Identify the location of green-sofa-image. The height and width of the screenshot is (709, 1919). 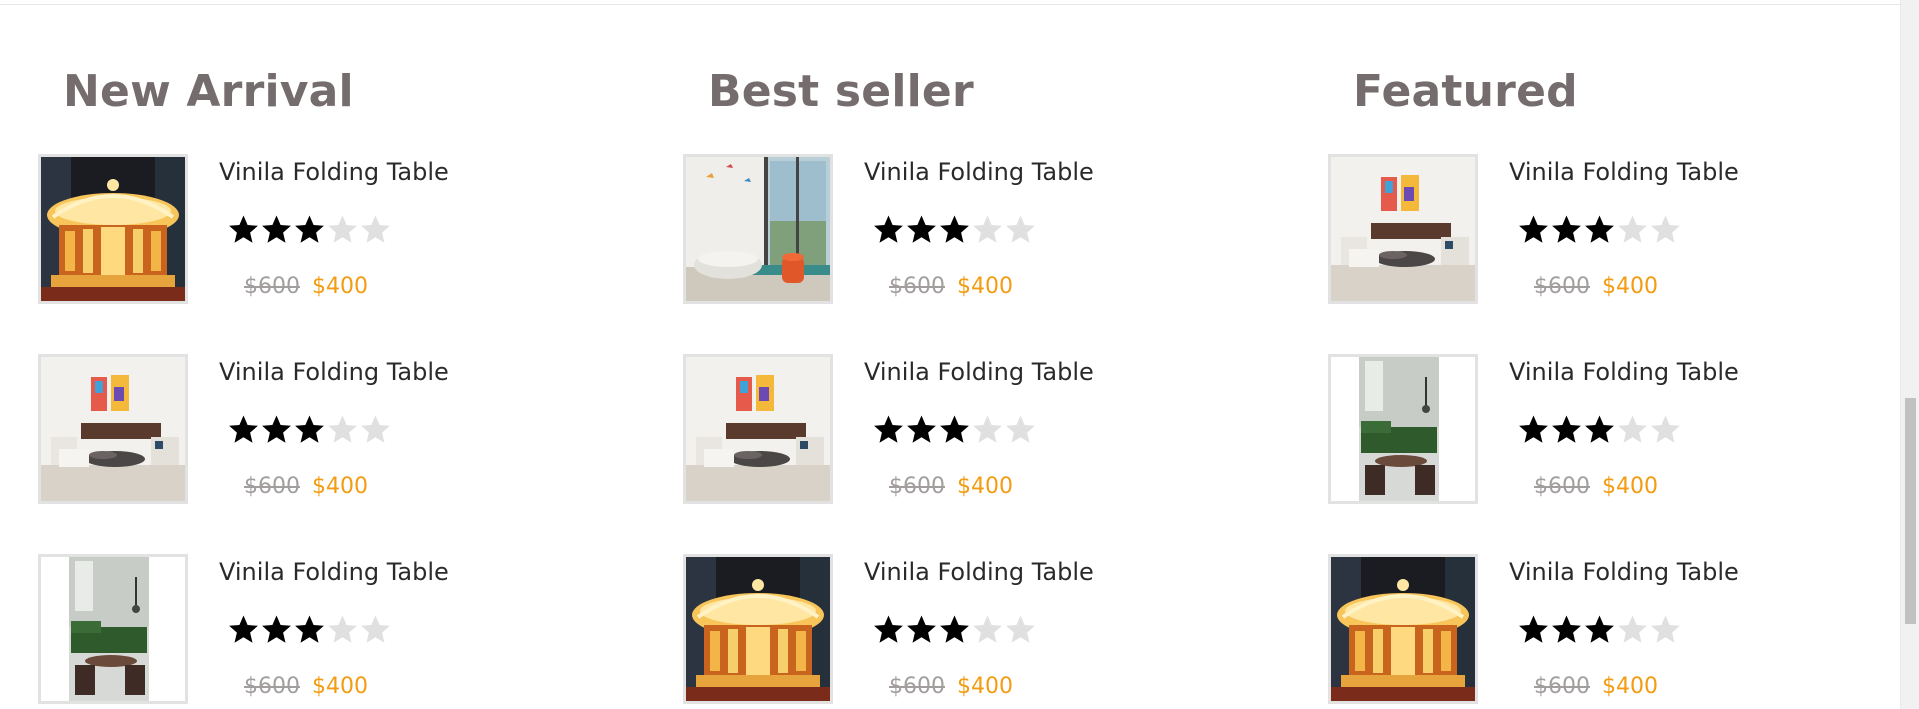
(113, 629).